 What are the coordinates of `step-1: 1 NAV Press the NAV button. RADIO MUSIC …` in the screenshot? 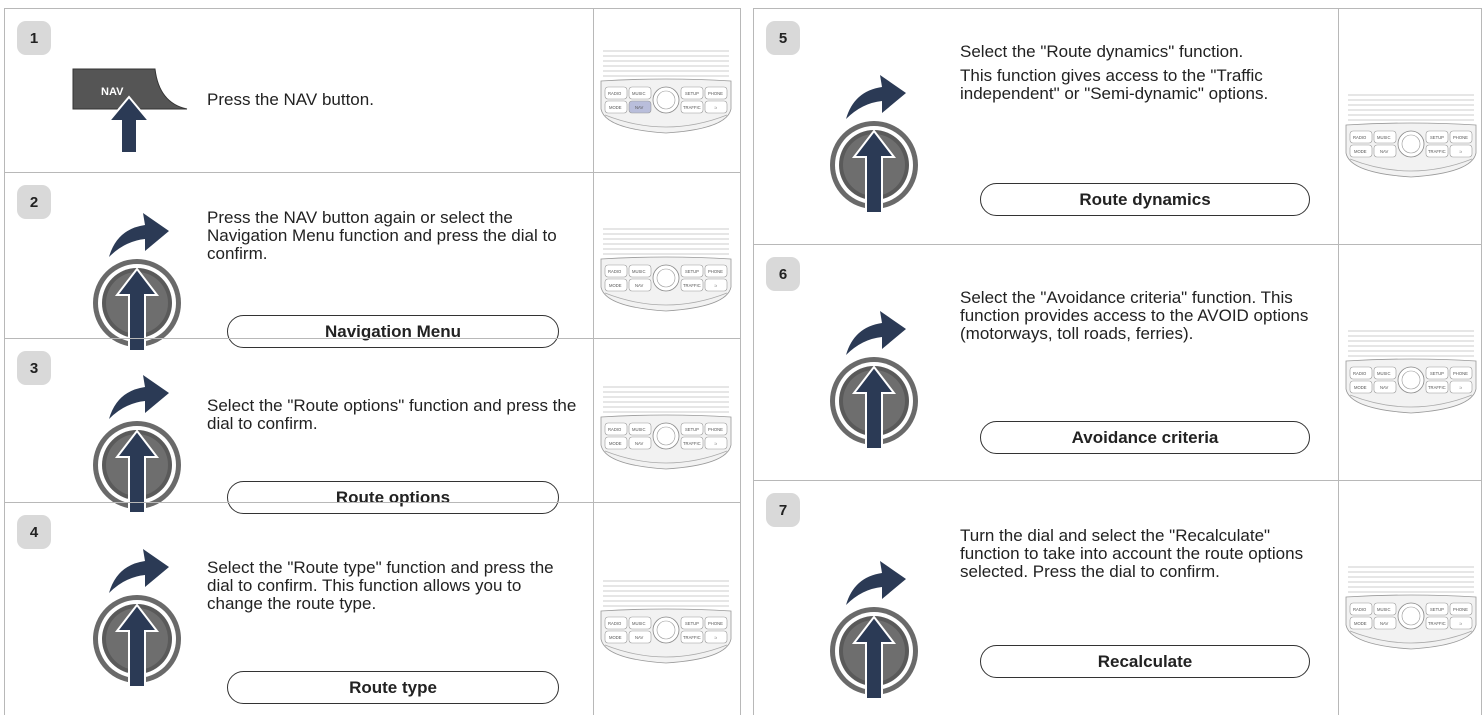 It's located at (372, 90).